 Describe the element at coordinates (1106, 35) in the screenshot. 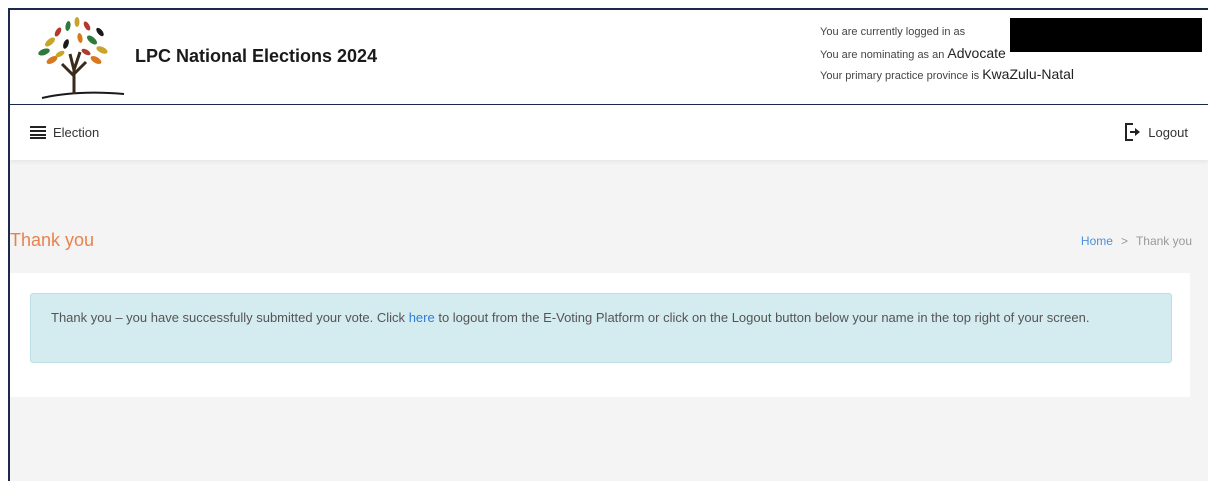

I see `redacted-username` at that location.